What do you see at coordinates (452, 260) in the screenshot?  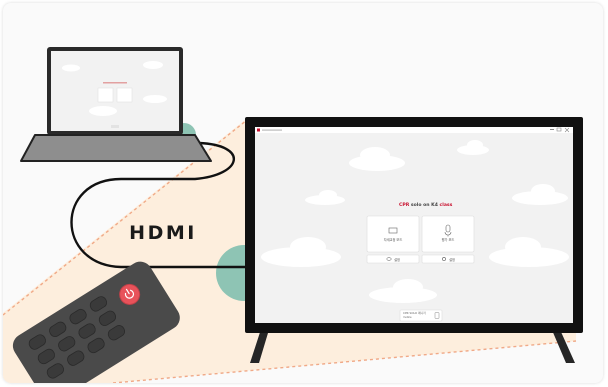 I see `mode-button-label-evaluation: 설정` at bounding box center [452, 260].